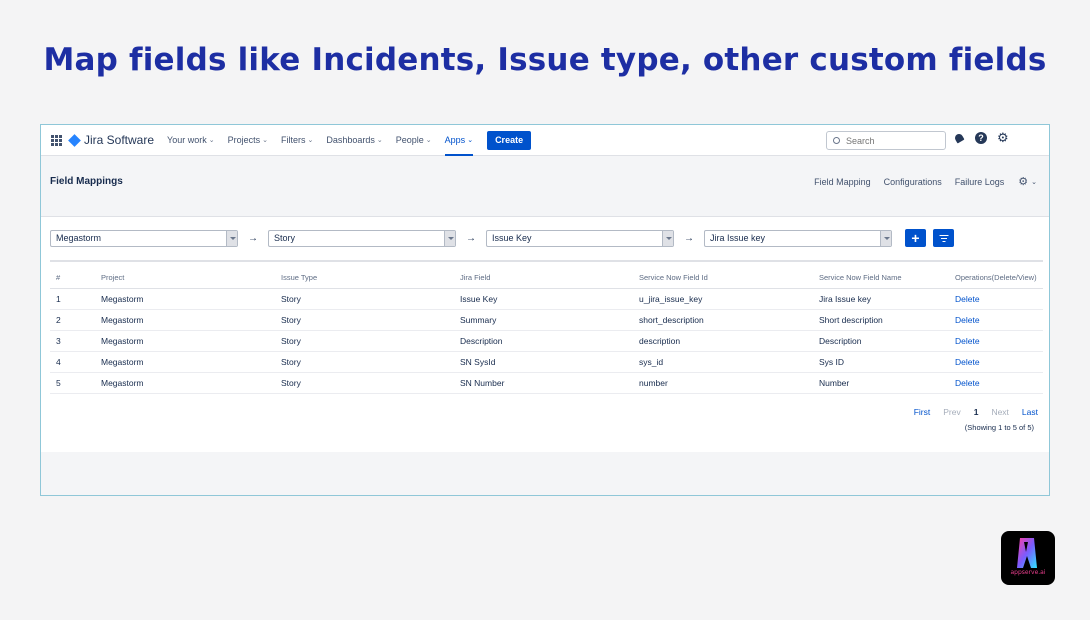 The height and width of the screenshot is (620, 1090). Describe the element at coordinates (75, 341) in the screenshot. I see `cell-index: 3` at that location.